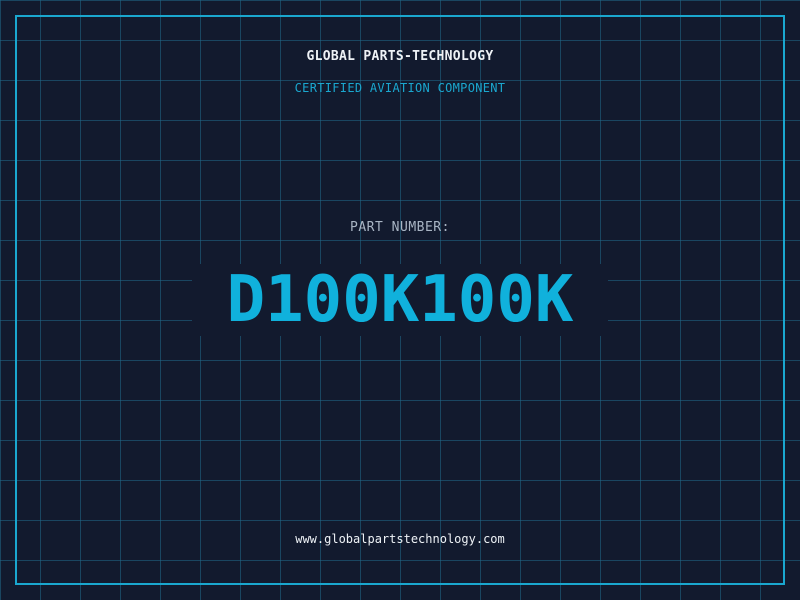 The image size is (800, 600). Describe the element at coordinates (400, 88) in the screenshot. I see `certification-tagline: CERTIFIED AVIATION COMPONENT` at that location.